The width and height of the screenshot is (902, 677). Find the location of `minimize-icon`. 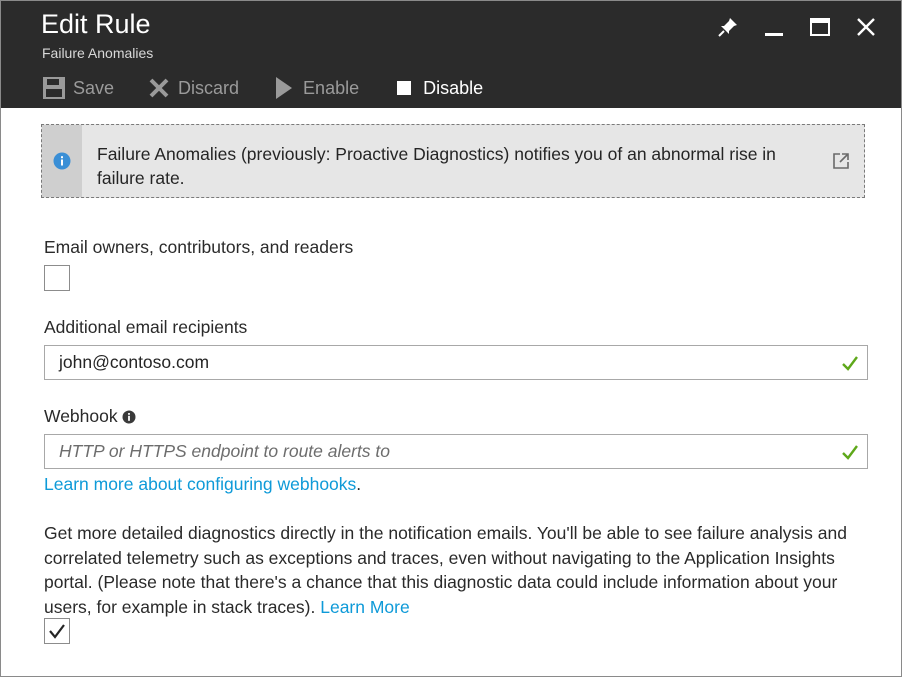

minimize-icon is located at coordinates (774, 34).